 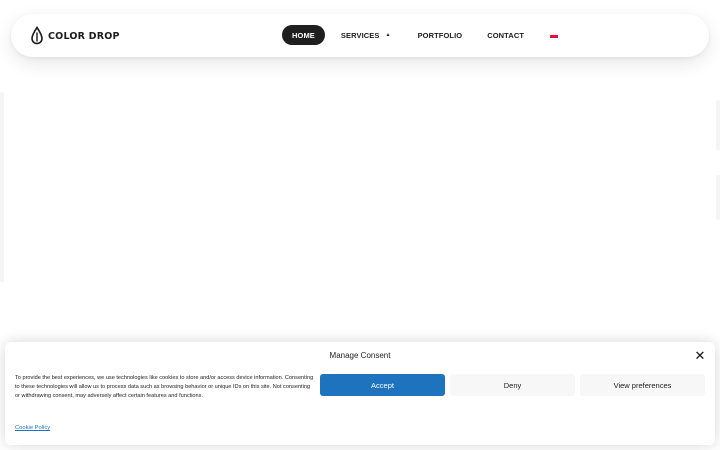 What do you see at coordinates (512, 385) in the screenshot?
I see `deny-button: Deny` at bounding box center [512, 385].